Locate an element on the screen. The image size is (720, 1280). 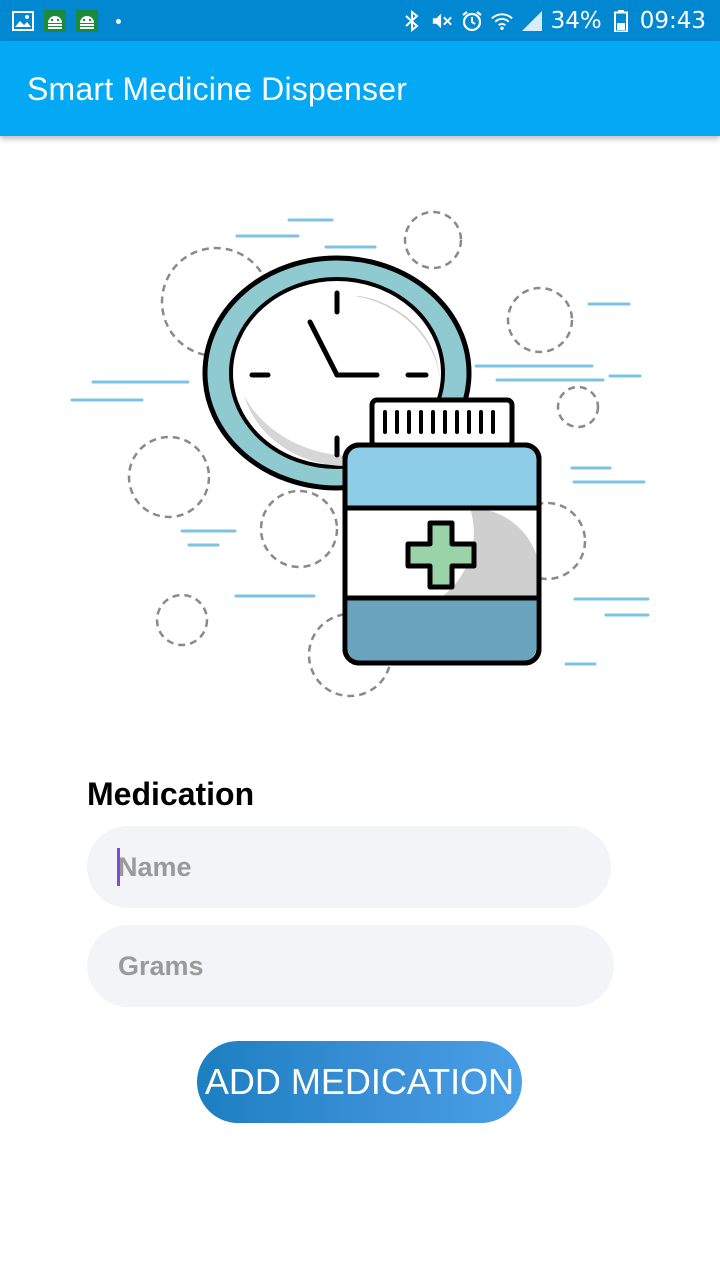
text-cursor is located at coordinates (118, 867).